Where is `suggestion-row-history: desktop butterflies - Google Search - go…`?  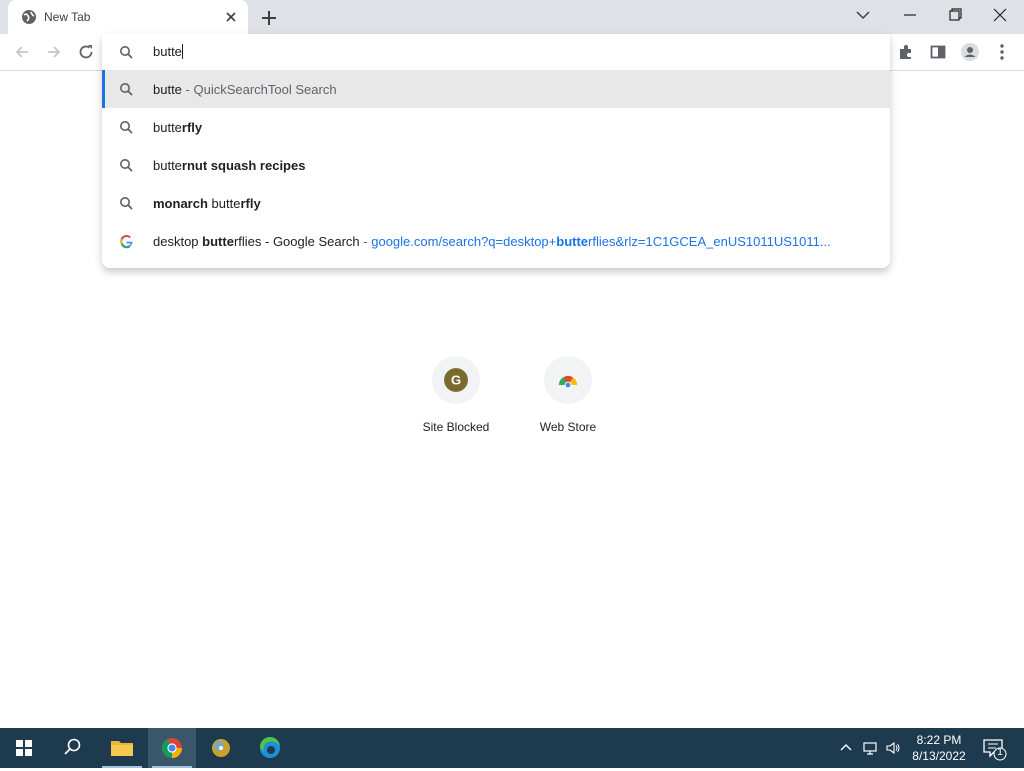 suggestion-row-history: desktop butterflies - Google Search - go… is located at coordinates (496, 241).